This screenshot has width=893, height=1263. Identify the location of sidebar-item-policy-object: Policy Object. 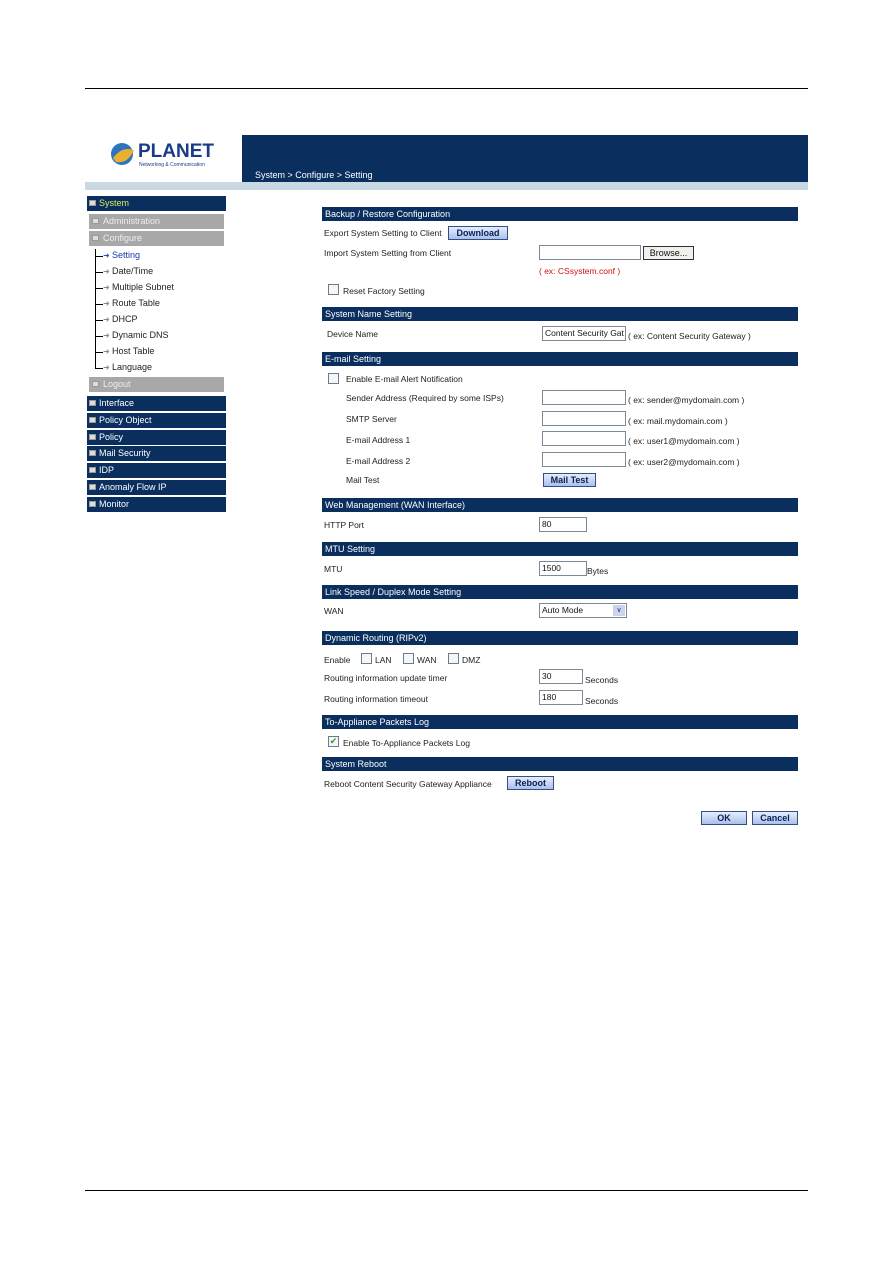
(156, 420).